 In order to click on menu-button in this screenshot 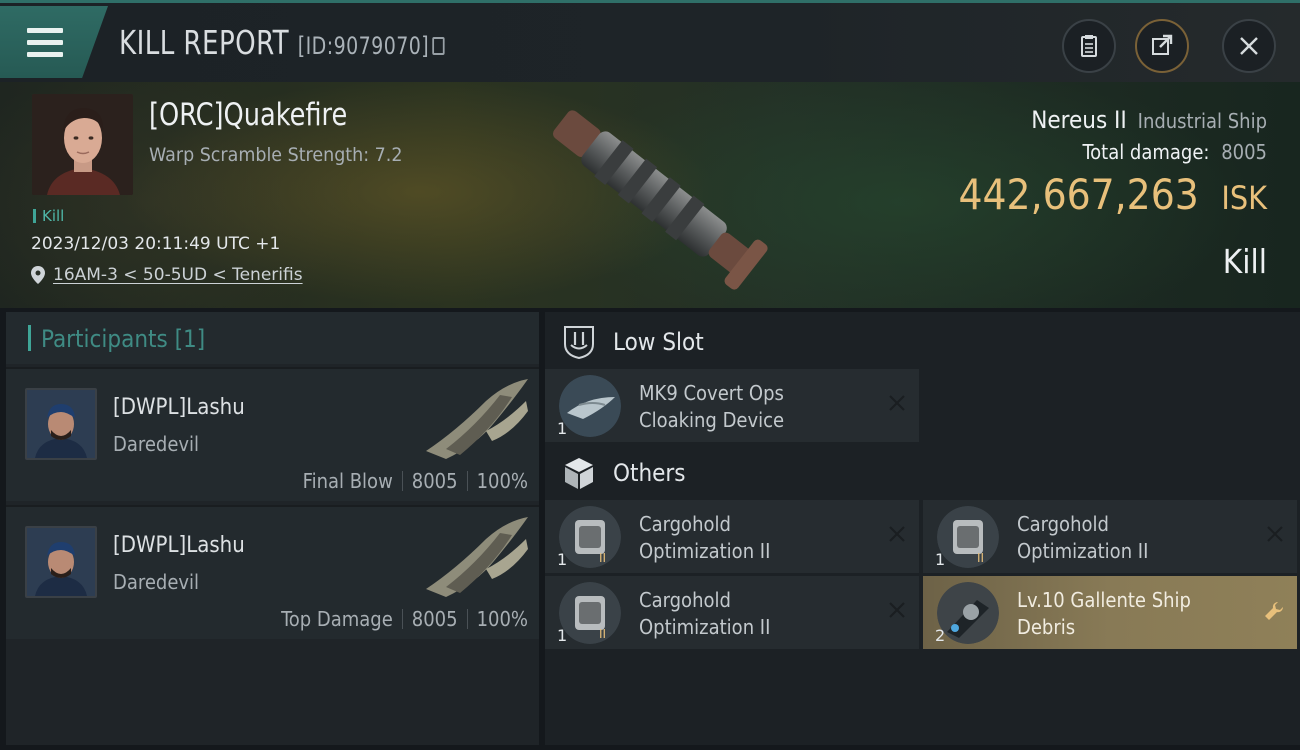, I will do `click(54, 42)`.